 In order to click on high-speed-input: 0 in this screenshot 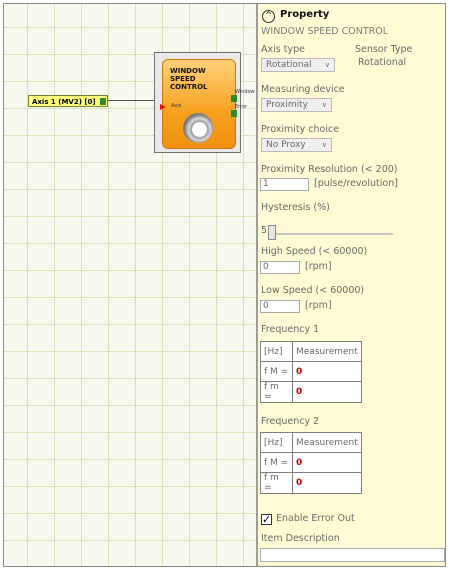, I will do `click(280, 267)`.